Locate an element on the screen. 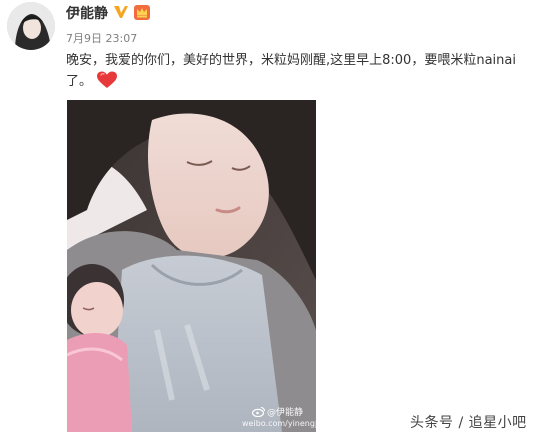 The image size is (548, 435). photo-watermark-handle: @伊能静 is located at coordinates (285, 413).